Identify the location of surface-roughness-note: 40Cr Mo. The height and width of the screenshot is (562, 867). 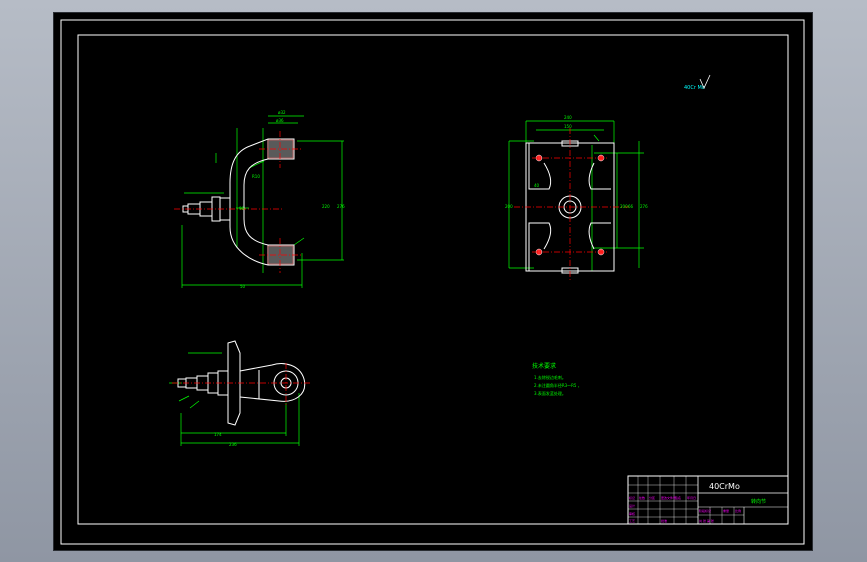
(697, 82).